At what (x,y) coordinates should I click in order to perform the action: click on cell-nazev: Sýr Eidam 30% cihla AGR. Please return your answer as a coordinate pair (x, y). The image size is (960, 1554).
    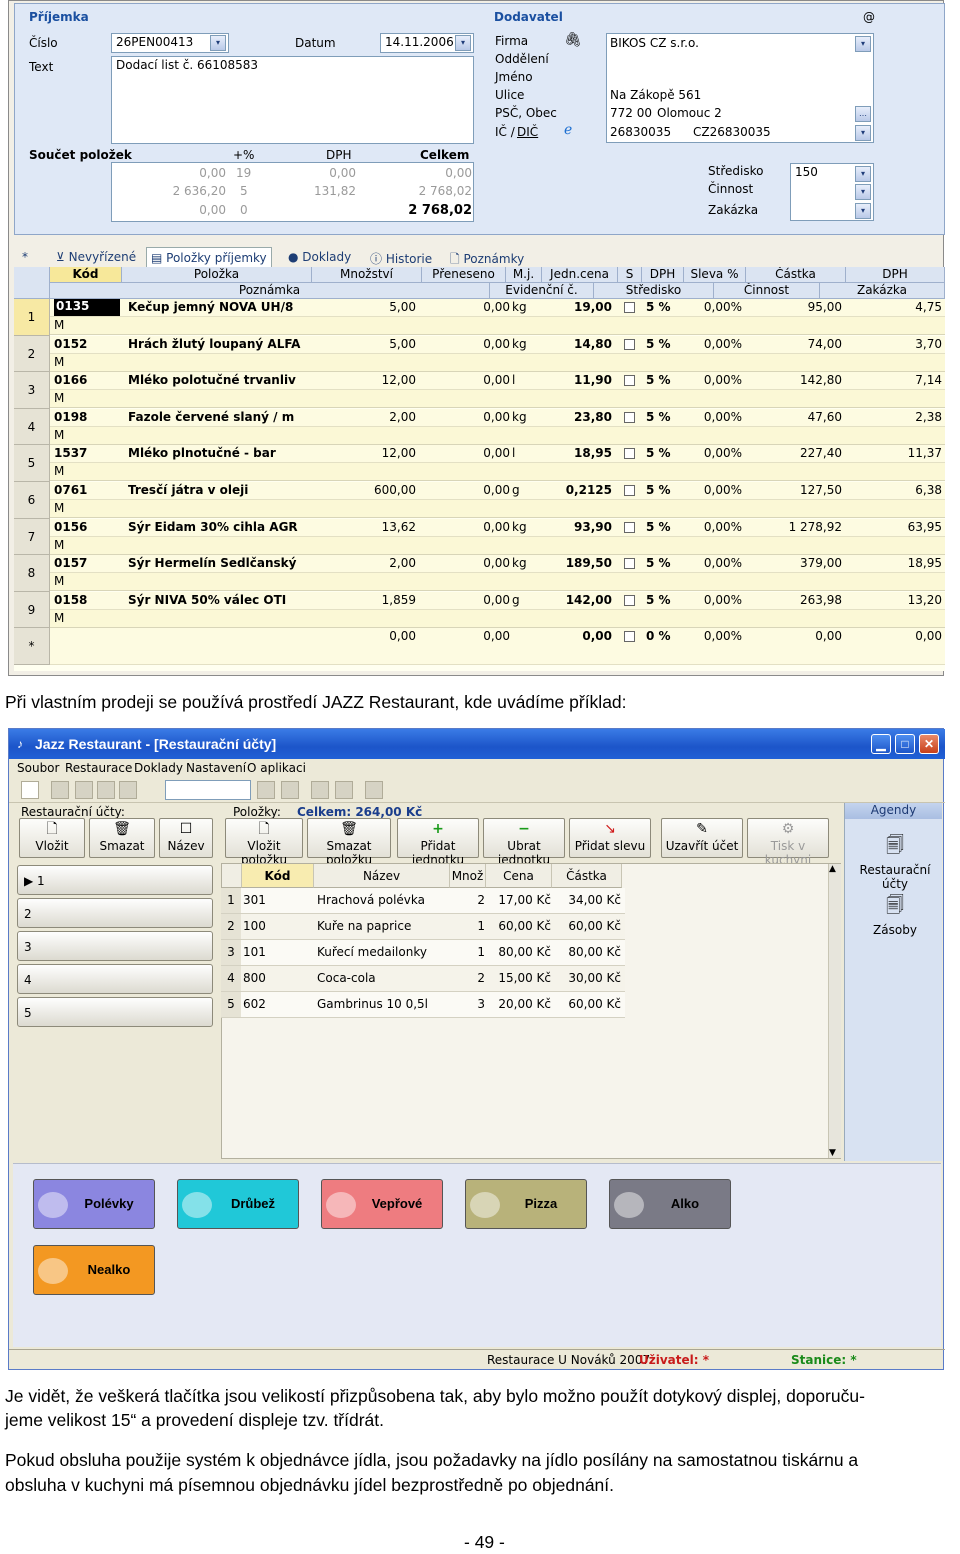
    Looking at the image, I should click on (220, 527).